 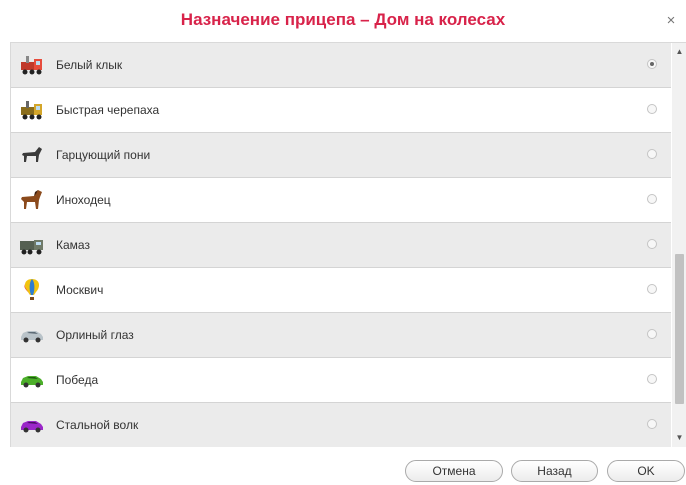 I want to click on red-truck-icon, so click(x=31, y=65).